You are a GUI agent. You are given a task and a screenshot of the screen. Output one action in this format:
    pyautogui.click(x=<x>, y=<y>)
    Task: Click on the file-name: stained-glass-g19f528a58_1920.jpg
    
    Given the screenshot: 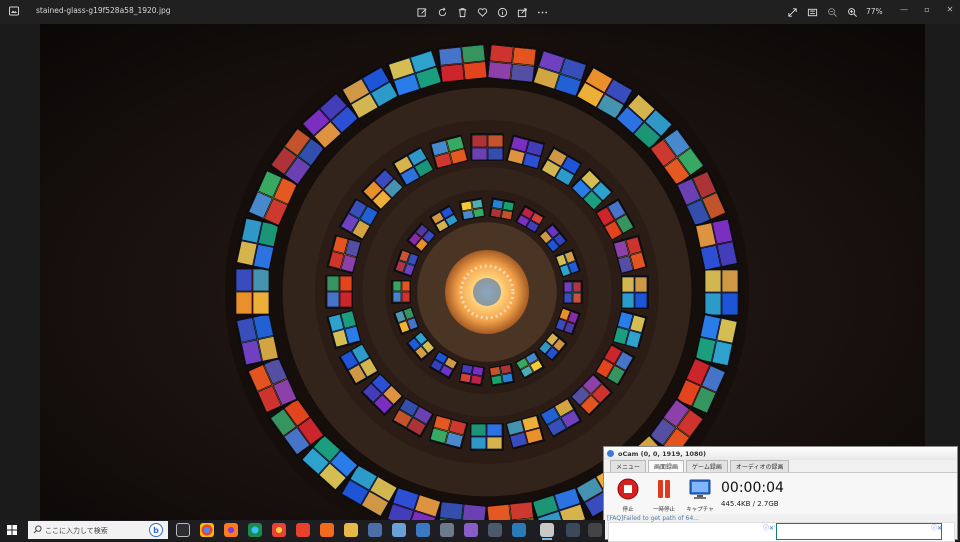 What is the action you would take?
    pyautogui.click(x=103, y=10)
    